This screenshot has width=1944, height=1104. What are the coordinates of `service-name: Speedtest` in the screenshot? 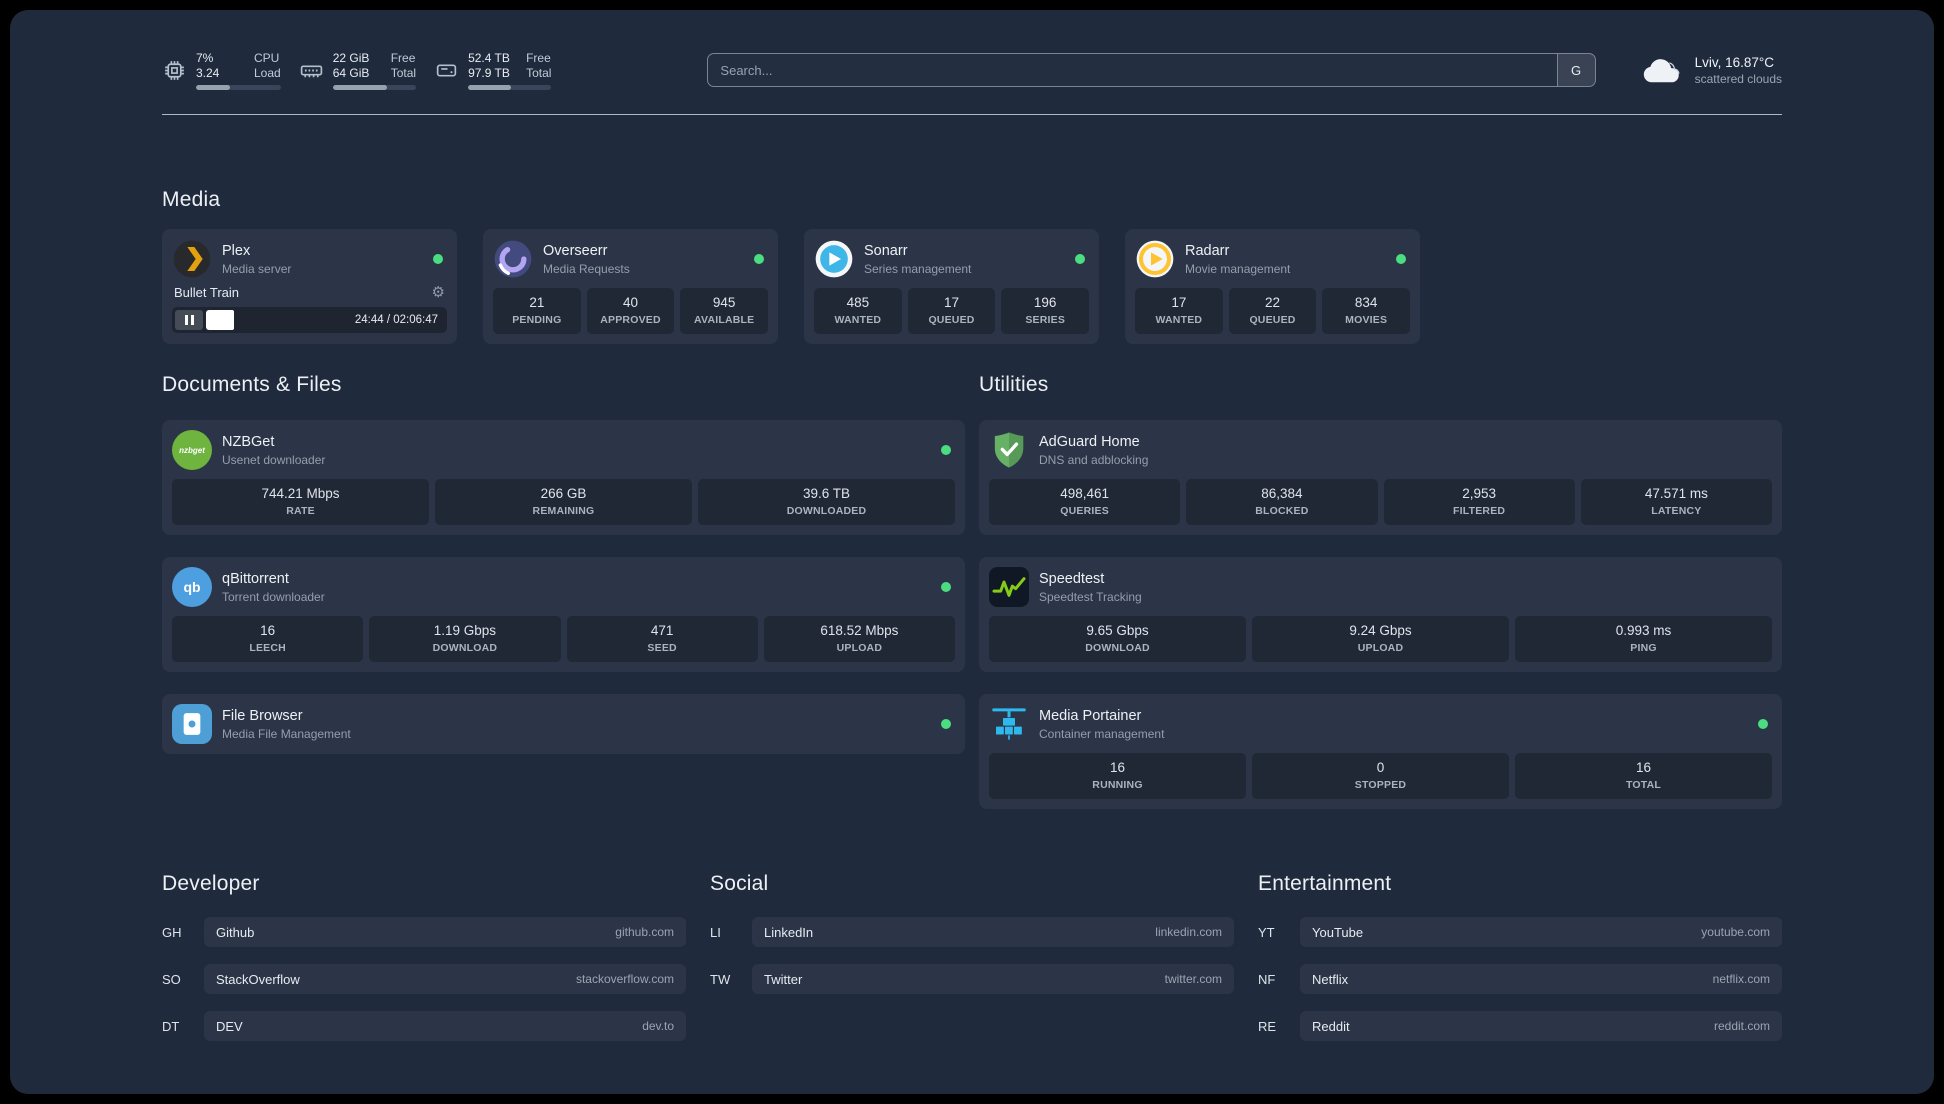 It's located at (1072, 578).